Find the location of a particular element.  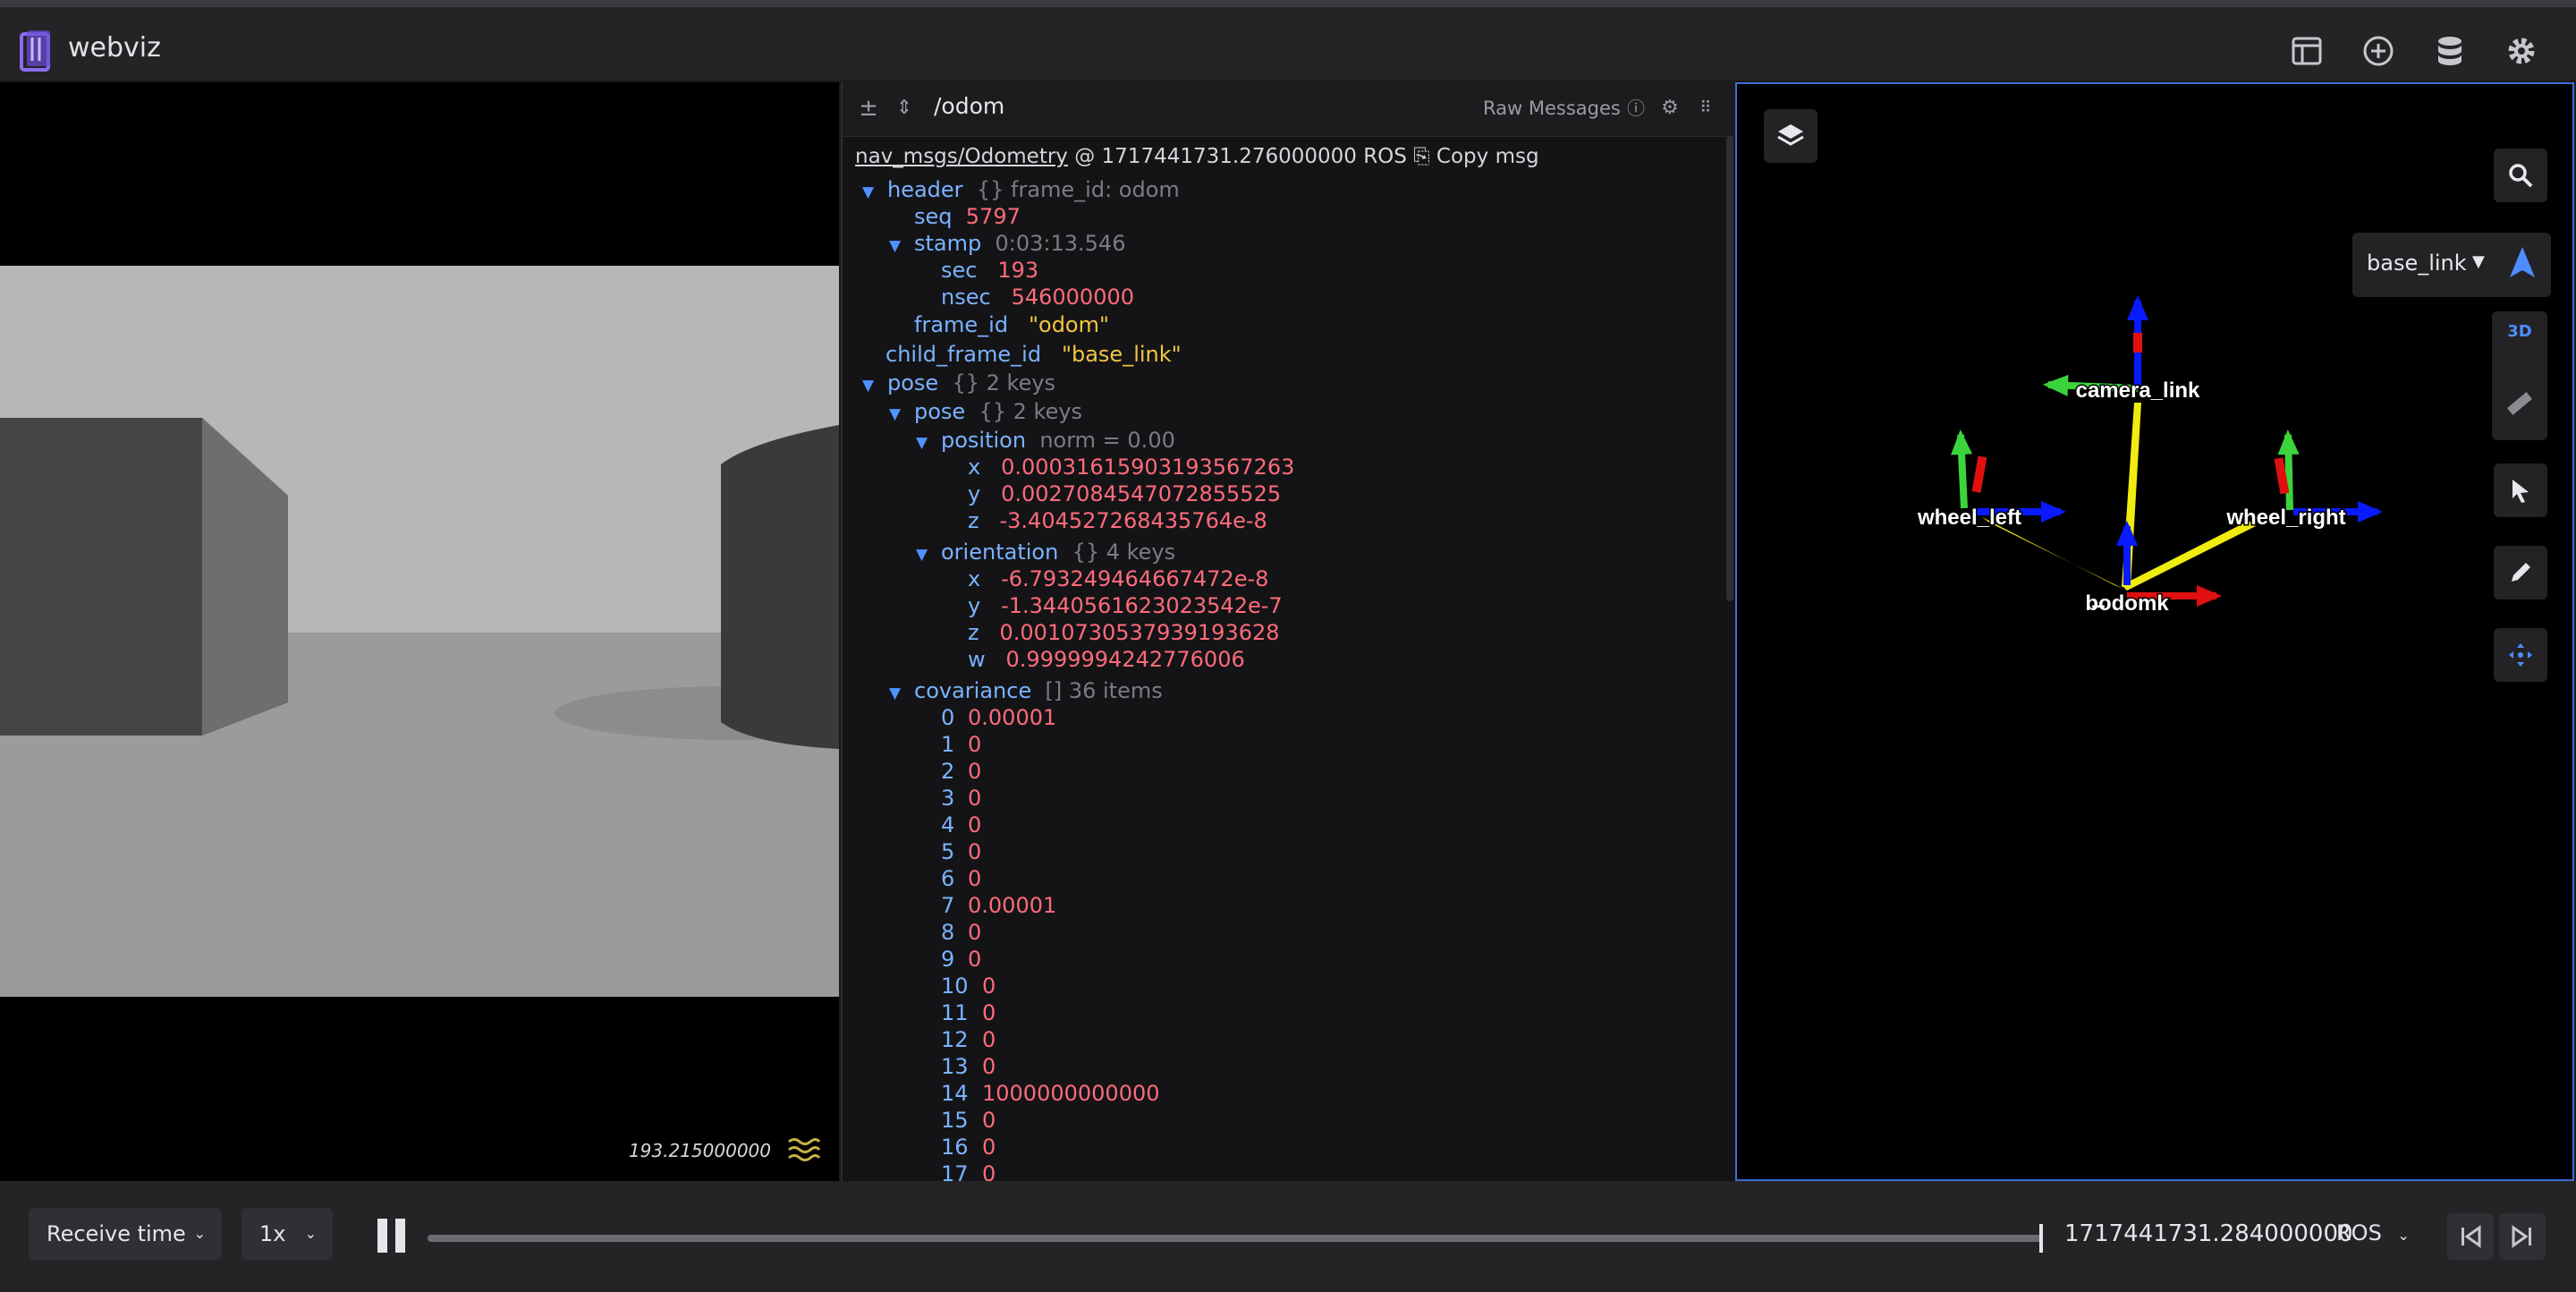

covariance-index: 7 is located at coordinates (948, 905).